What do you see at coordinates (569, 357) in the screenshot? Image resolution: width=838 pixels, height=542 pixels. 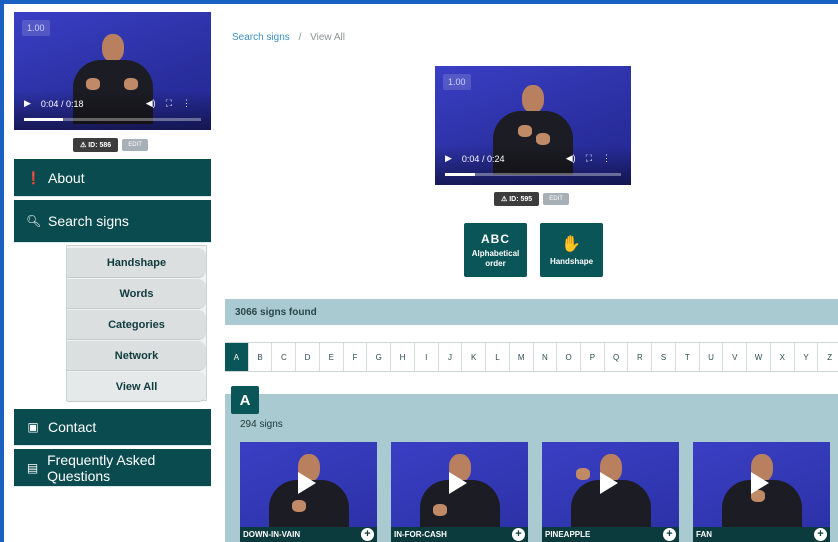 I see `letter-o-button: O` at bounding box center [569, 357].